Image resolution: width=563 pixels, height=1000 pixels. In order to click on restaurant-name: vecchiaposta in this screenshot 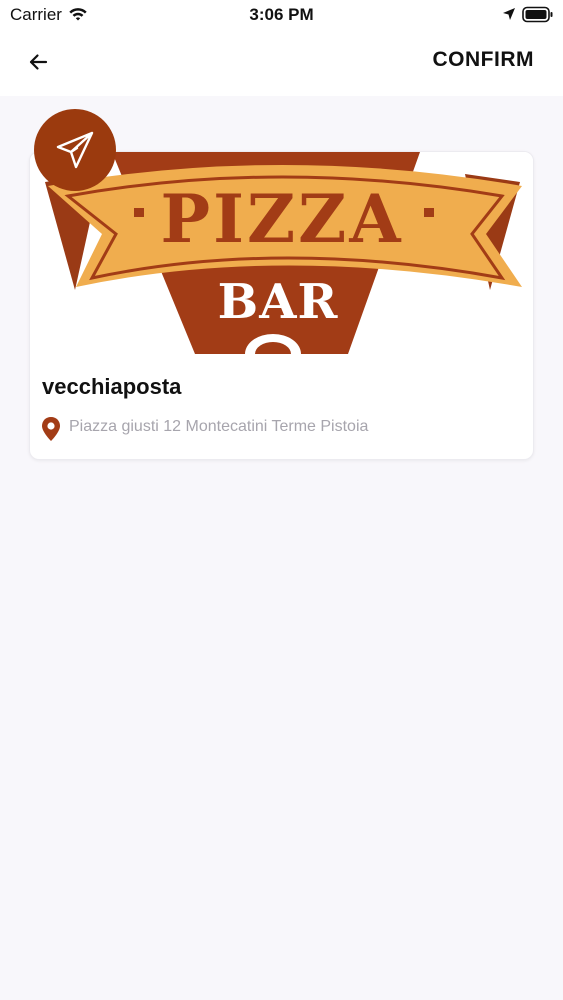, I will do `click(112, 386)`.